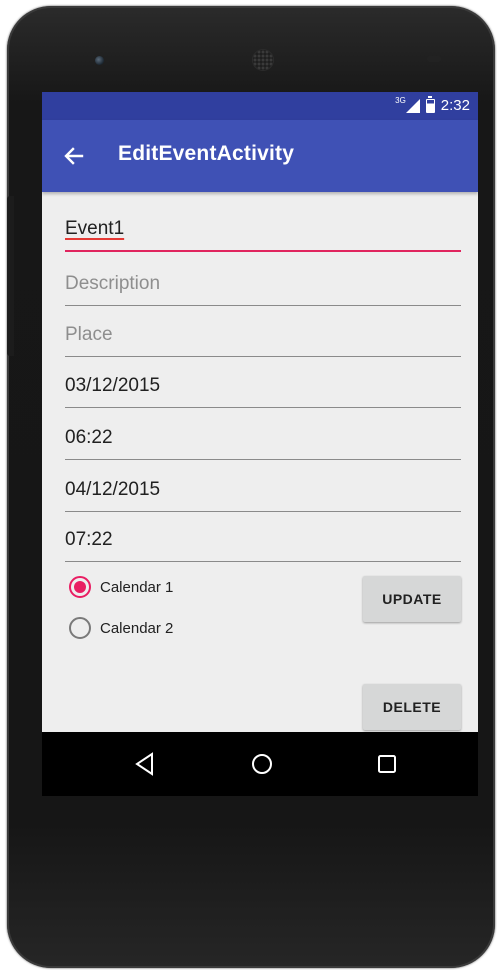 This screenshot has height=970, width=497. I want to click on delete-button: DELETE, so click(412, 707).